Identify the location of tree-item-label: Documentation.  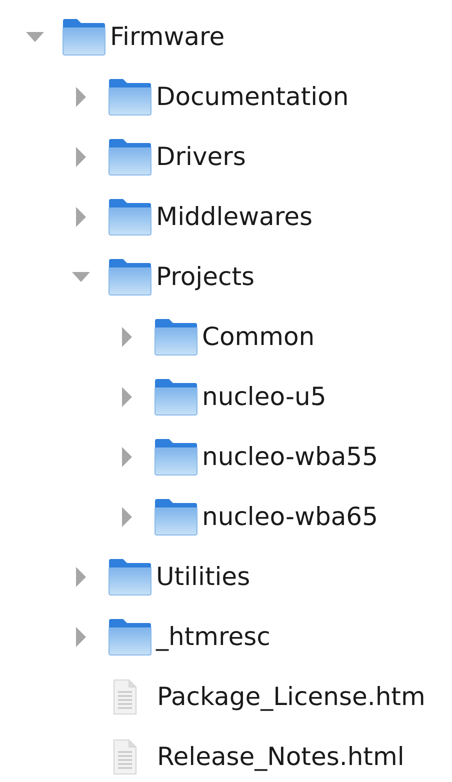
(252, 97).